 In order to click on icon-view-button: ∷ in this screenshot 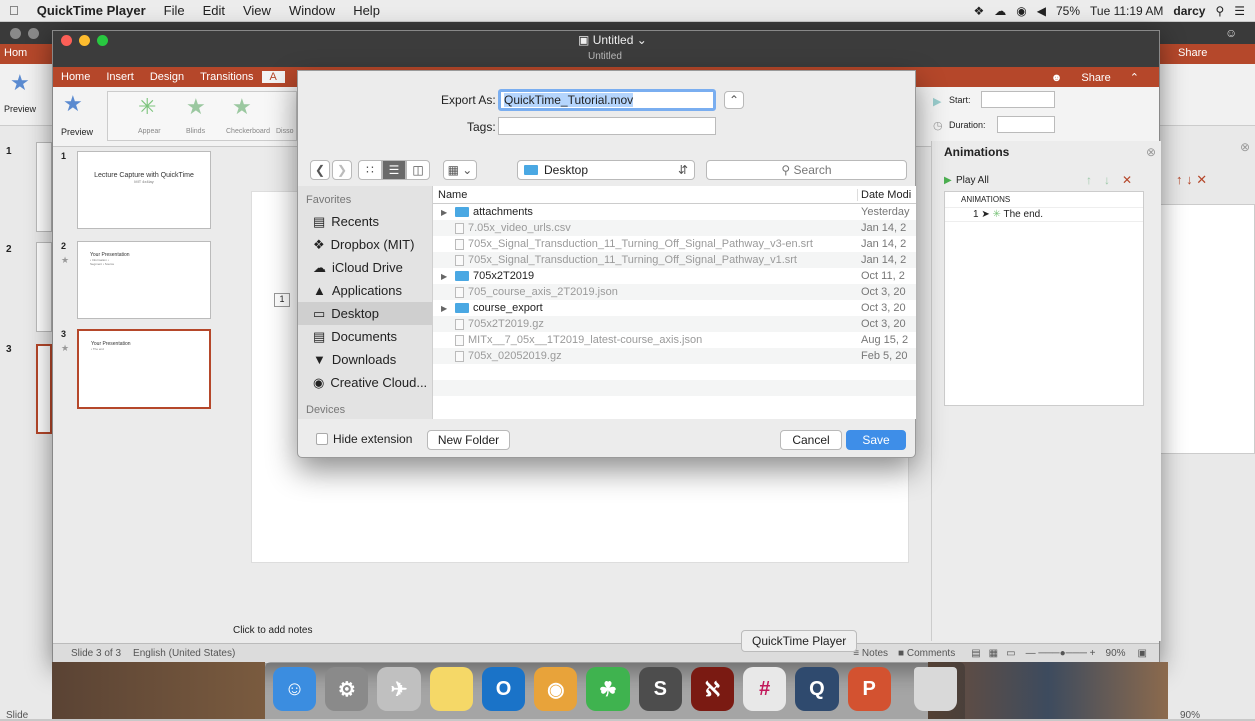, I will do `click(370, 170)`.